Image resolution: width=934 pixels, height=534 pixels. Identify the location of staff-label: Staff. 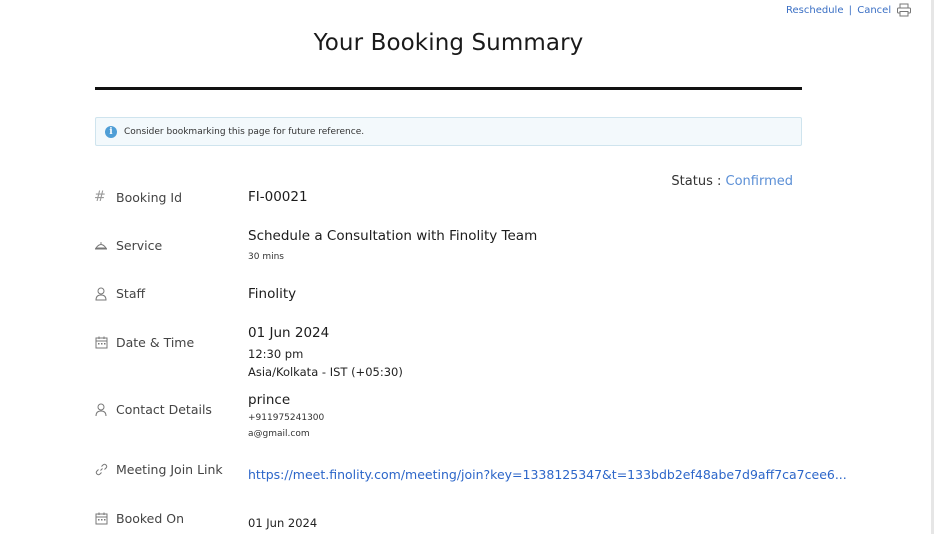
(131, 293).